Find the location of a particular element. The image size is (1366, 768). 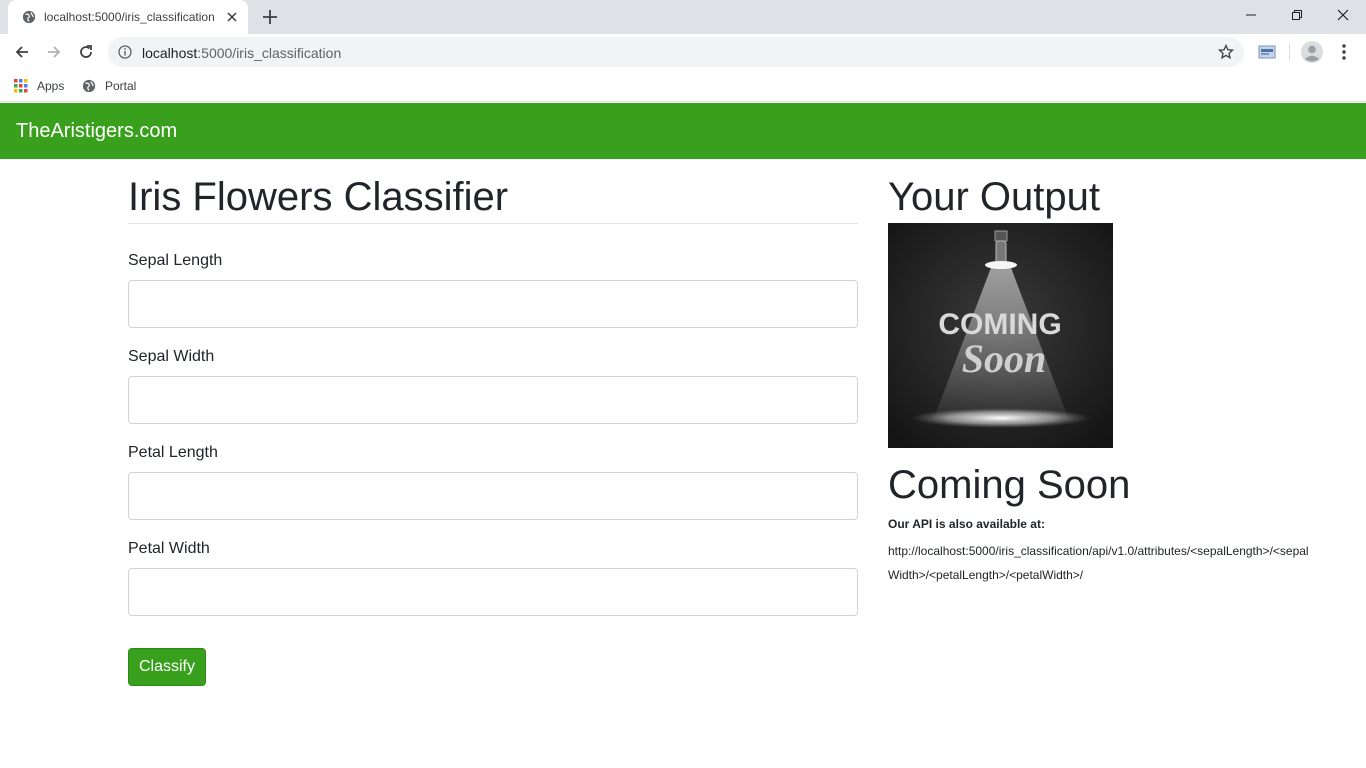

restore-button is located at coordinates (1297, 15).